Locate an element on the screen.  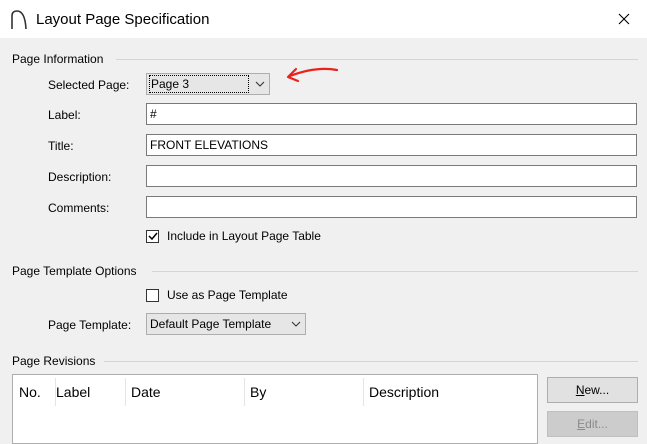
include-in-table-label: Include in Layout Page Table is located at coordinates (244, 236).